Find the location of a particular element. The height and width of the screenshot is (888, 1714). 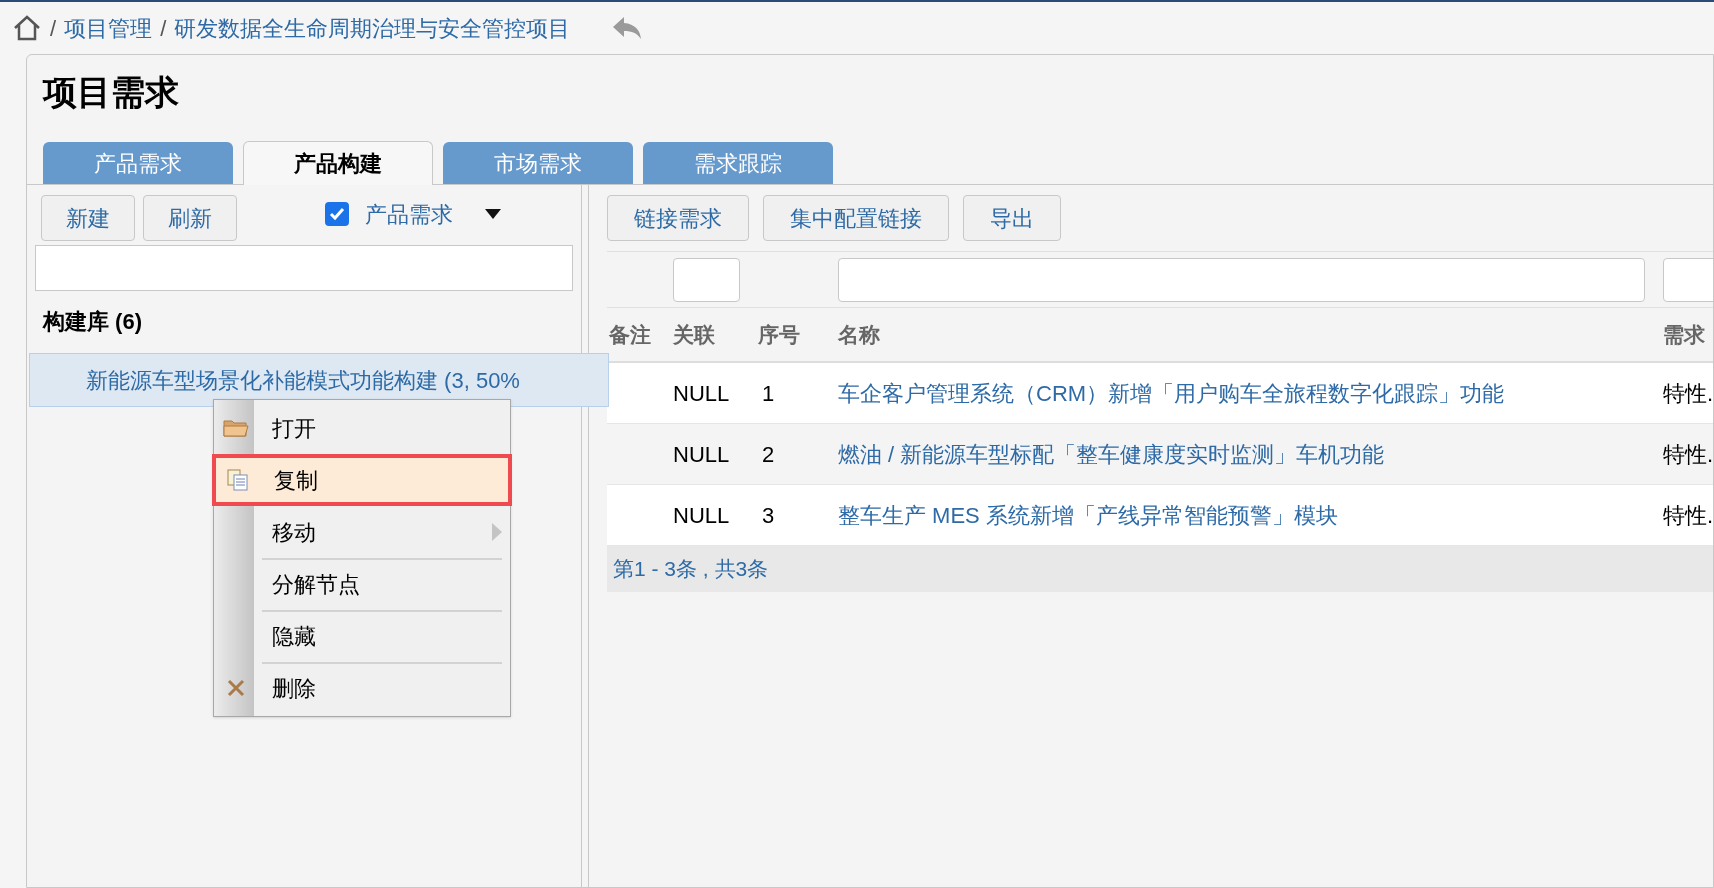

column-header: 关联 is located at coordinates (694, 334).